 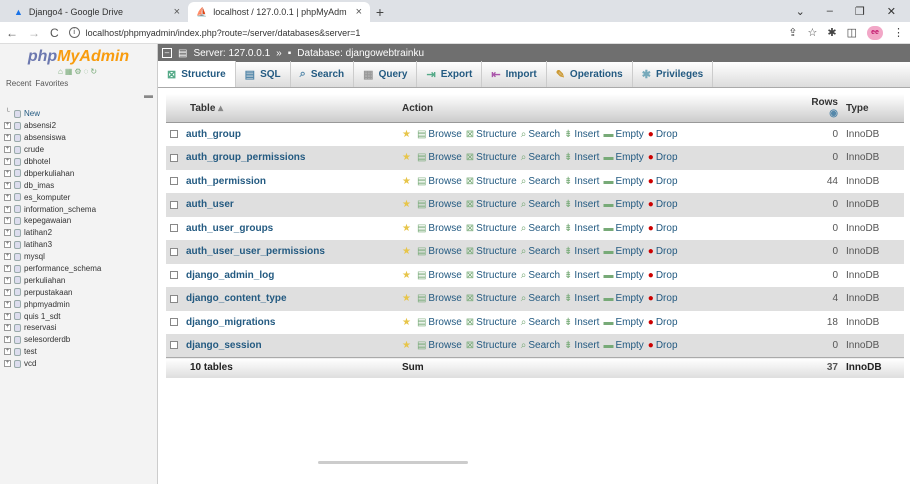 What do you see at coordinates (78, 150) in the screenshot?
I see `sidebar-db-item: + crude` at bounding box center [78, 150].